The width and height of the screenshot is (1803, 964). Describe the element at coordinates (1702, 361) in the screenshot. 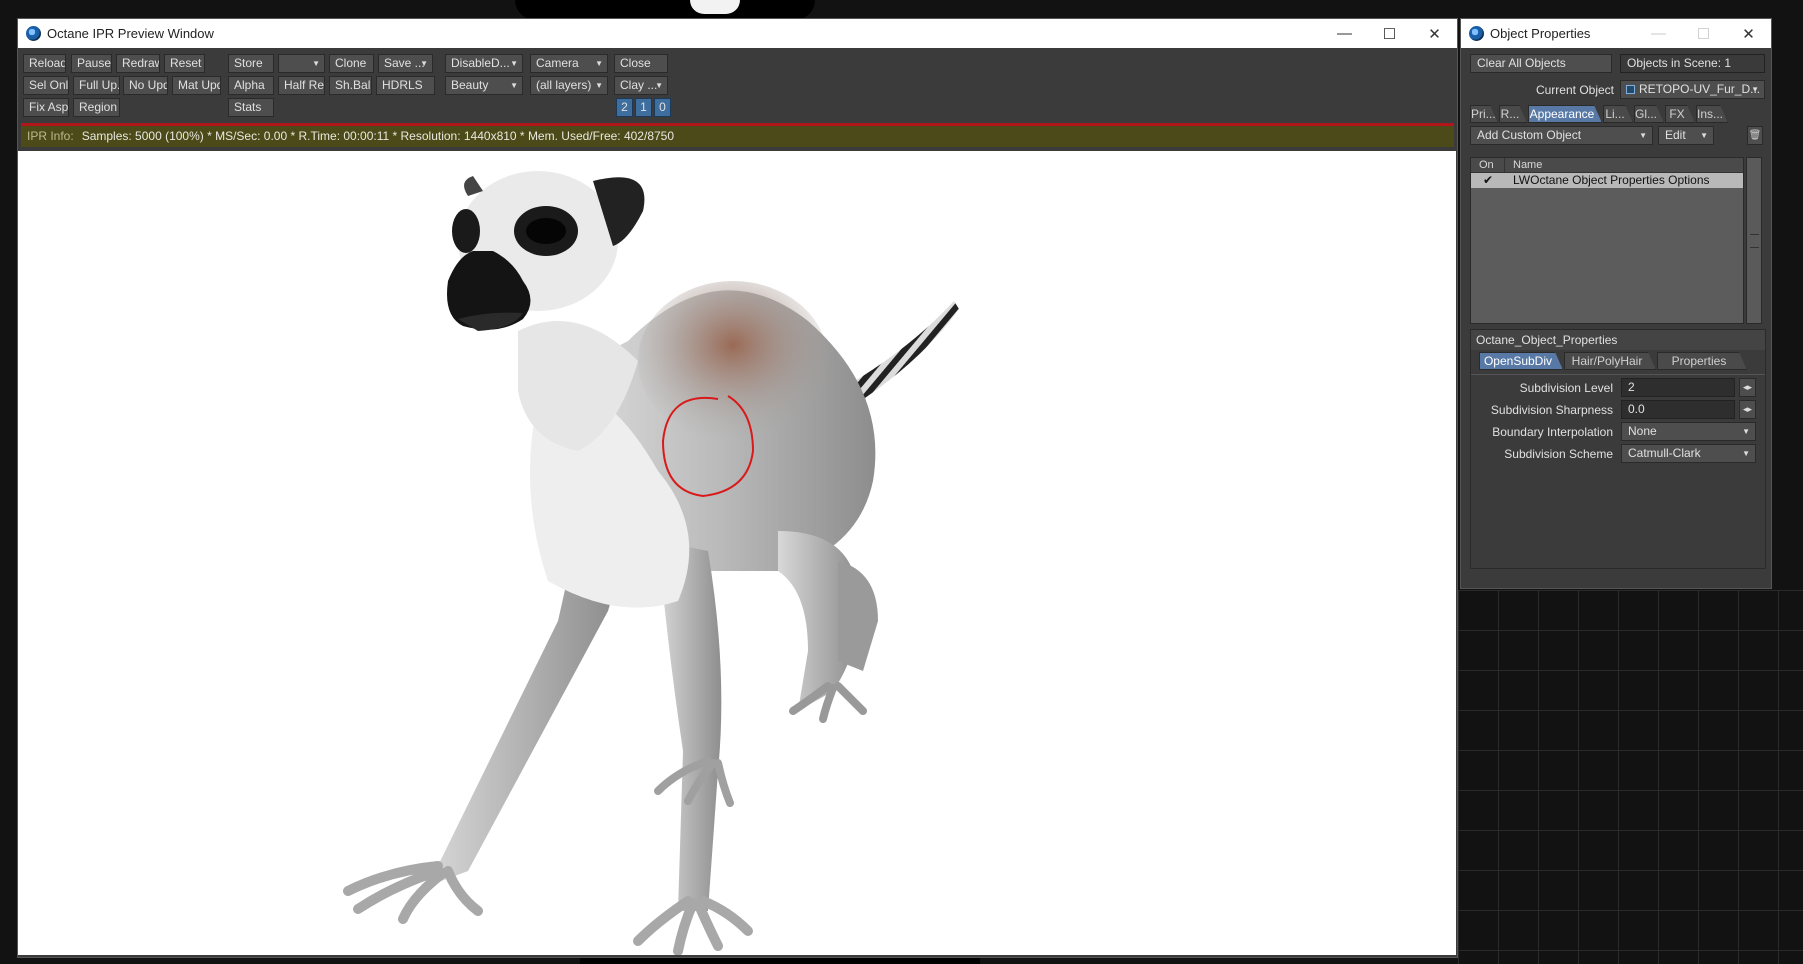

I see `tab-properties: Properties` at that location.